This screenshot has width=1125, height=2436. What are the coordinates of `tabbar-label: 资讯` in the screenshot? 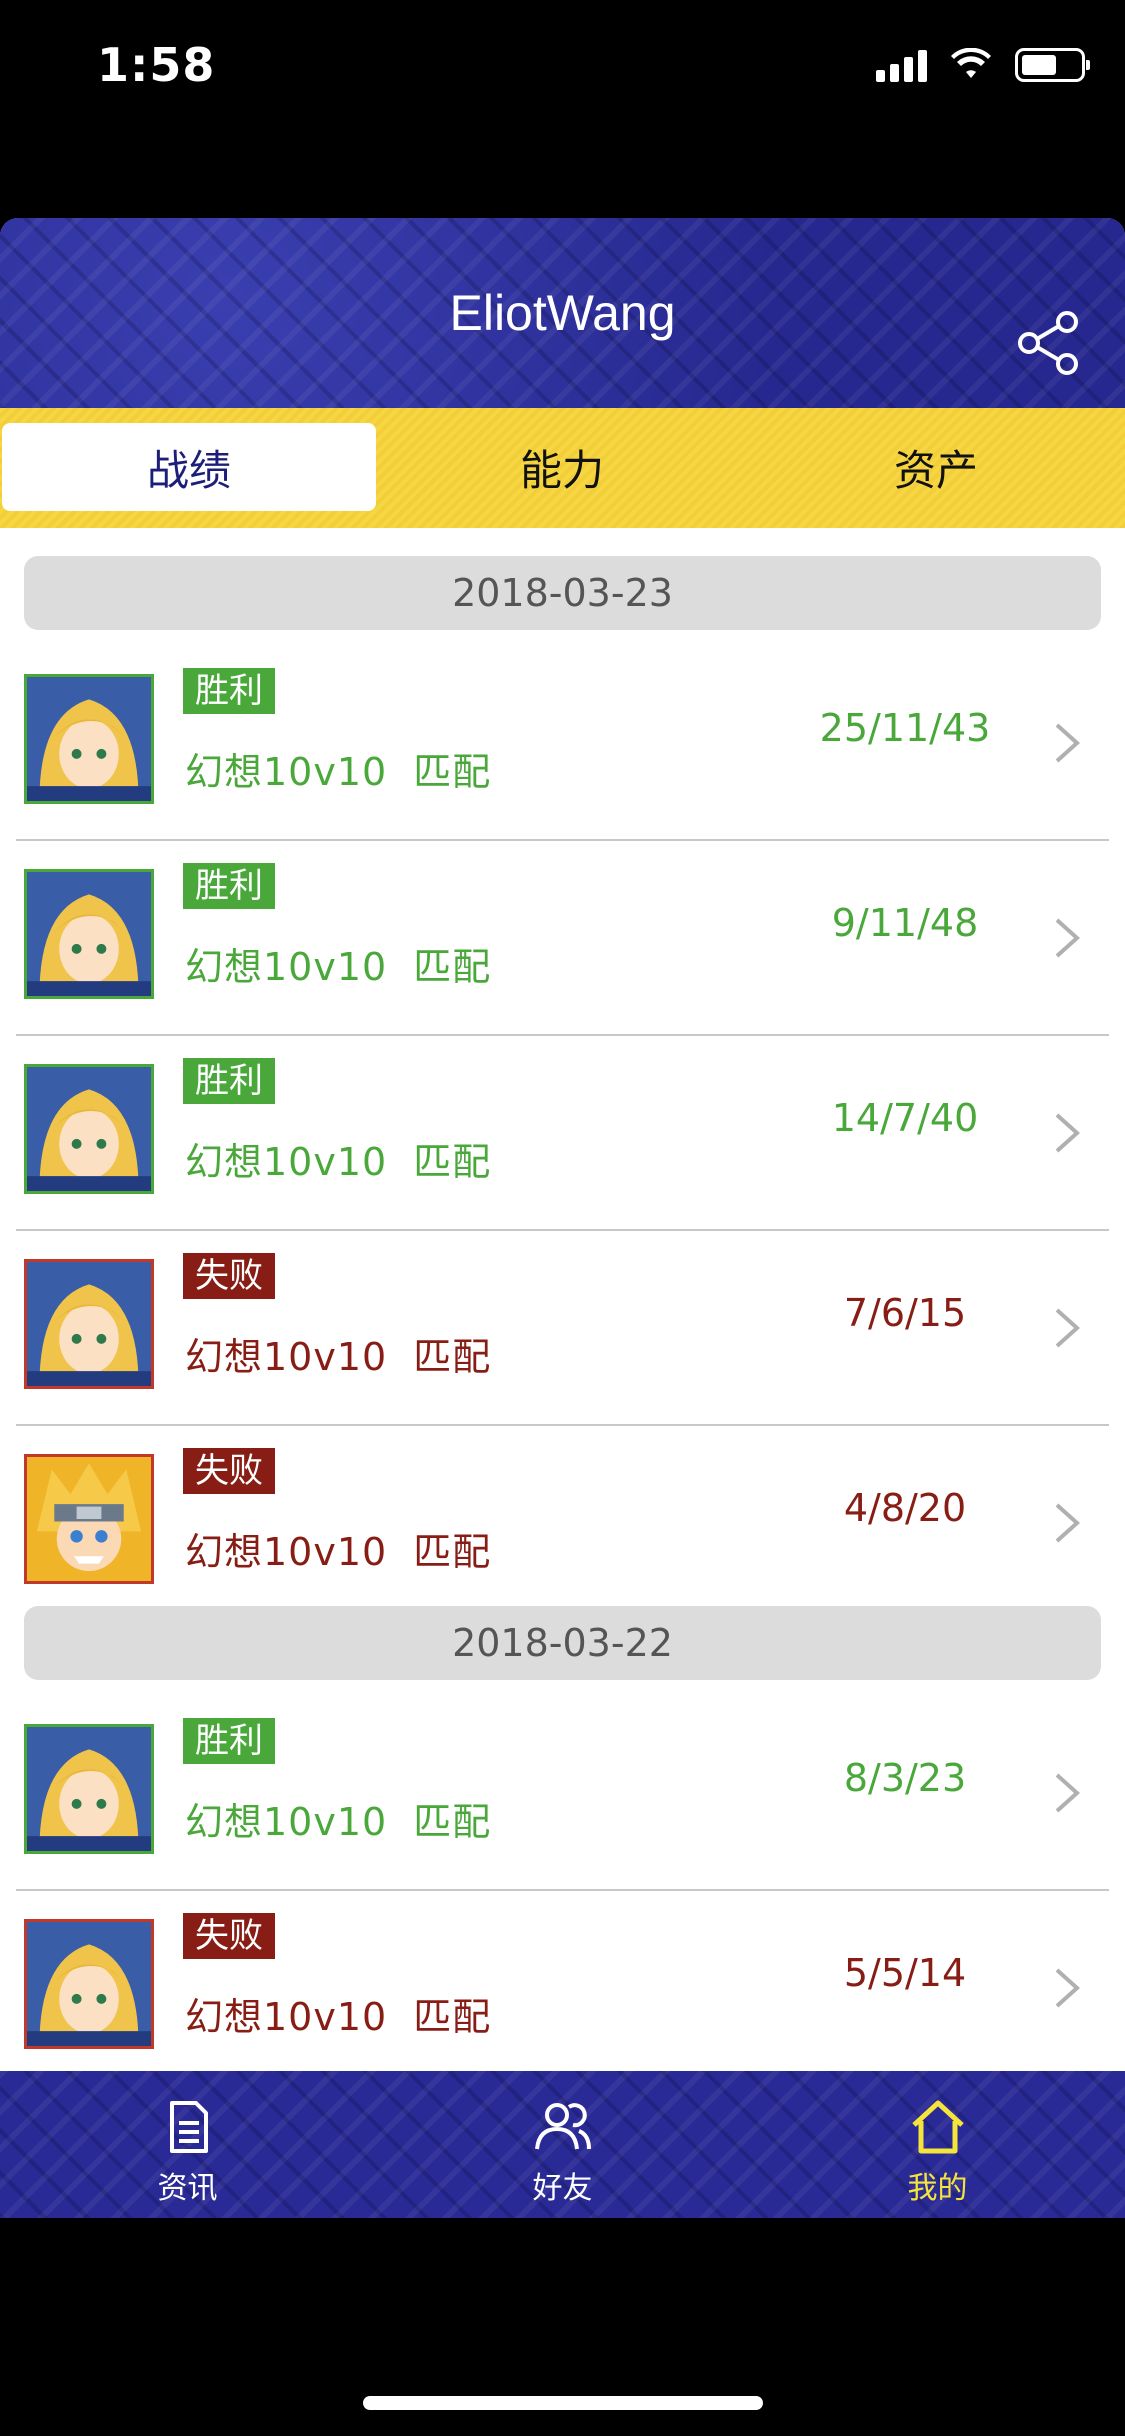 It's located at (187, 2188).